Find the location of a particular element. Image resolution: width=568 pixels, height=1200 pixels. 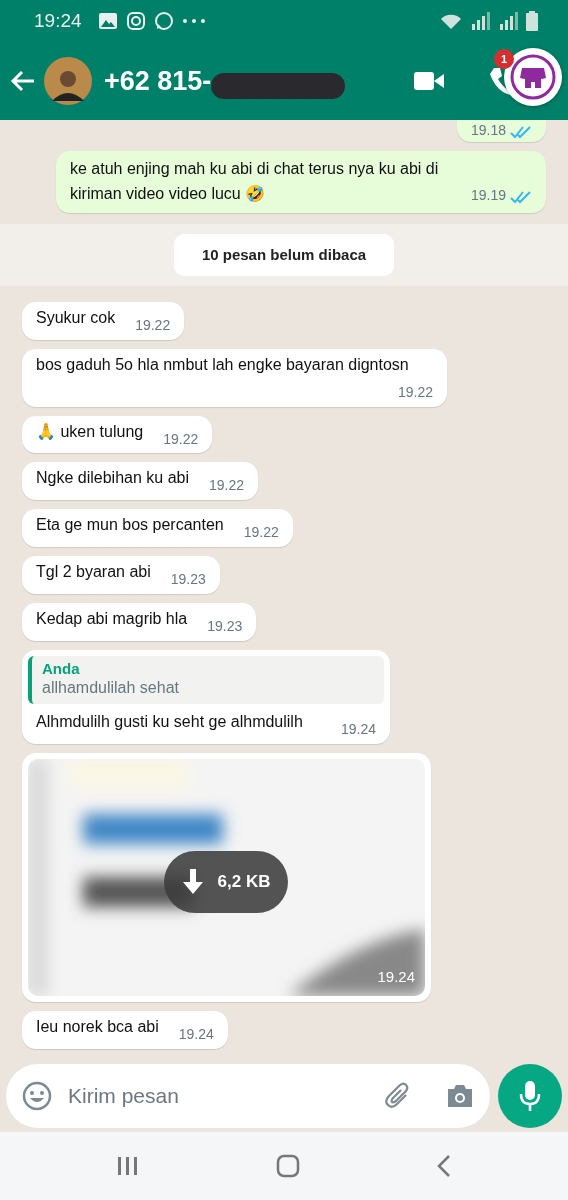

message-bubble: Ngke dilebihan ku abi 19.22 is located at coordinates (140, 481).